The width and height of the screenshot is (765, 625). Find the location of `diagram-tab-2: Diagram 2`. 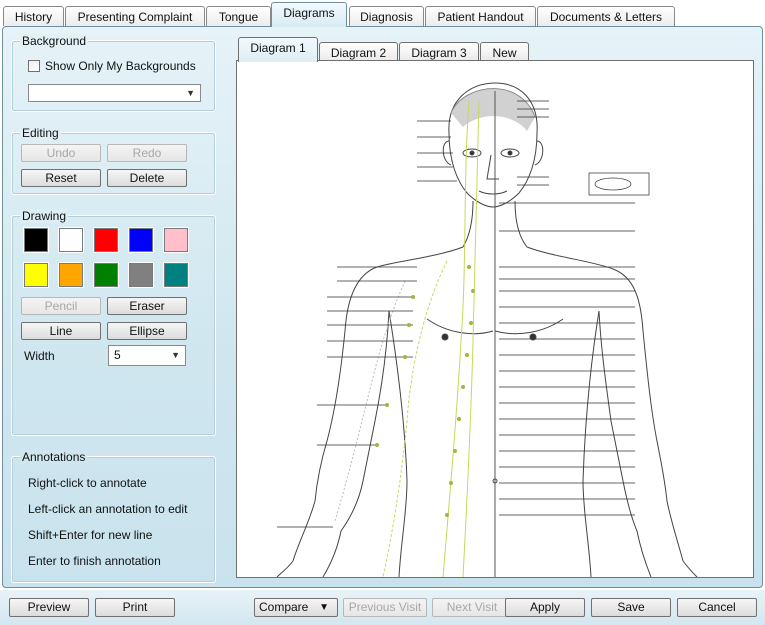

diagram-tab-2: Diagram 2 is located at coordinates (358, 52).